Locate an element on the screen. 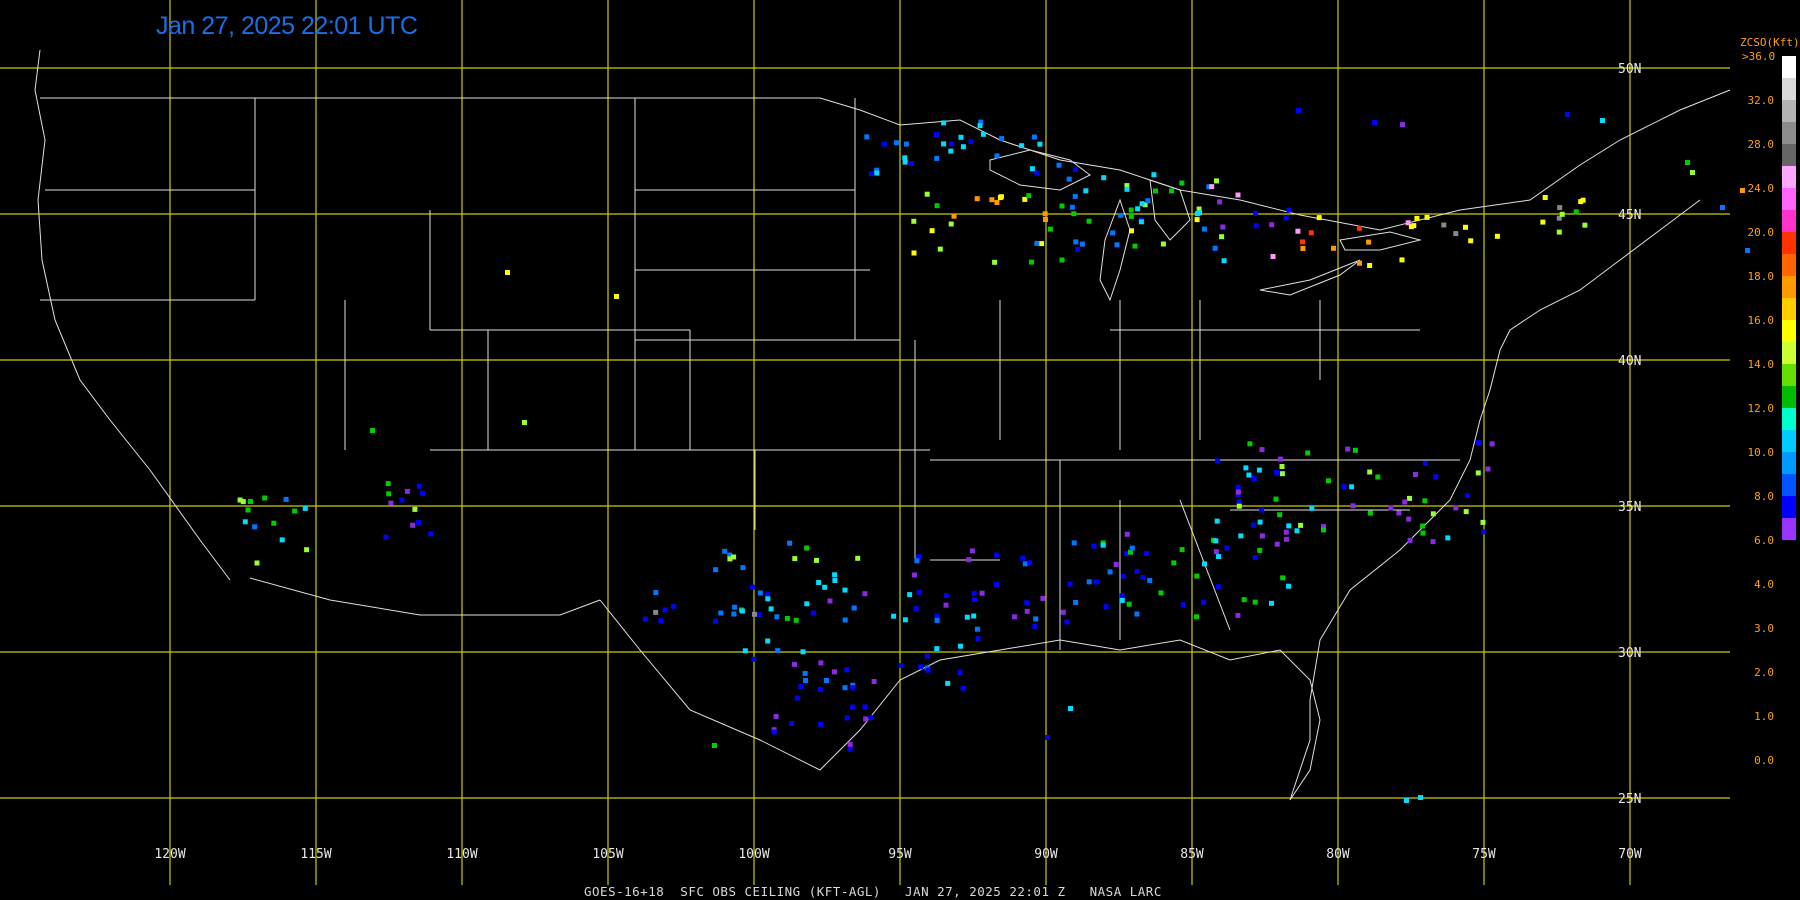 Image resolution: width=1800 pixels, height=900 pixels. colorbar-tick-label: 3.0 is located at coordinates (1764, 628).